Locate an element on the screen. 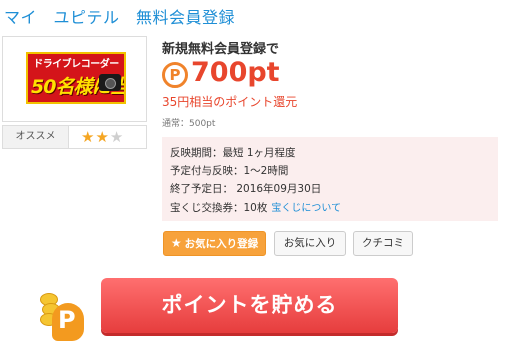 Image resolution: width=505 pixels, height=350 pixels. add-favorite-label: お気に入り登録 is located at coordinates (221, 244).